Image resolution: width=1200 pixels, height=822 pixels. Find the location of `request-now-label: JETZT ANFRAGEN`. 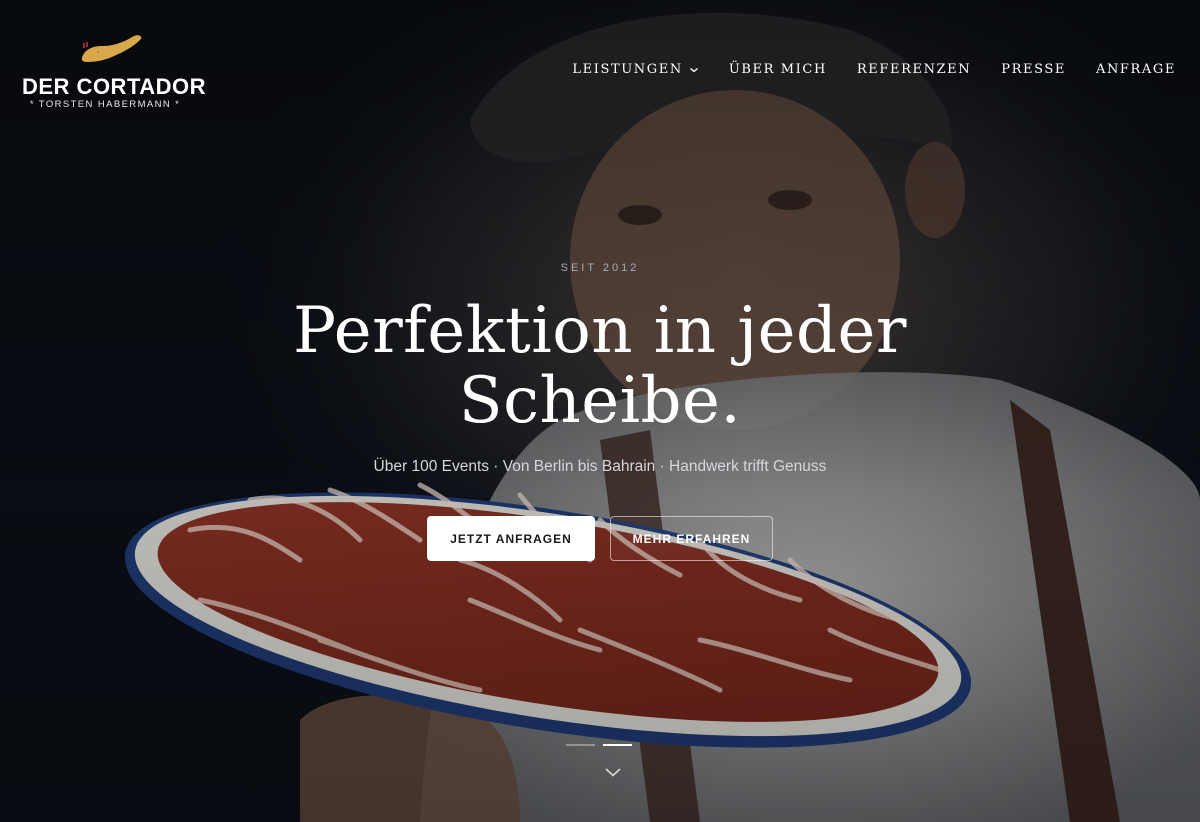

request-now-label: JETZT ANFRAGEN is located at coordinates (511, 538).